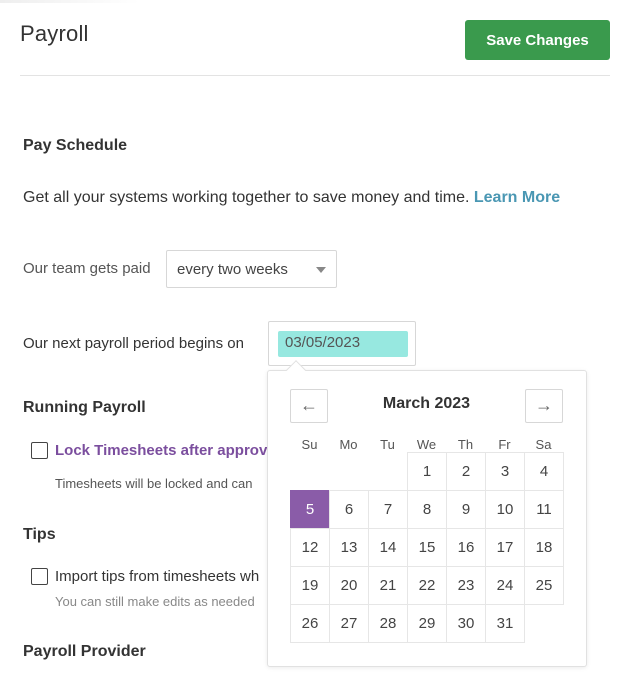  I want to click on next-month-button: →, so click(544, 406).